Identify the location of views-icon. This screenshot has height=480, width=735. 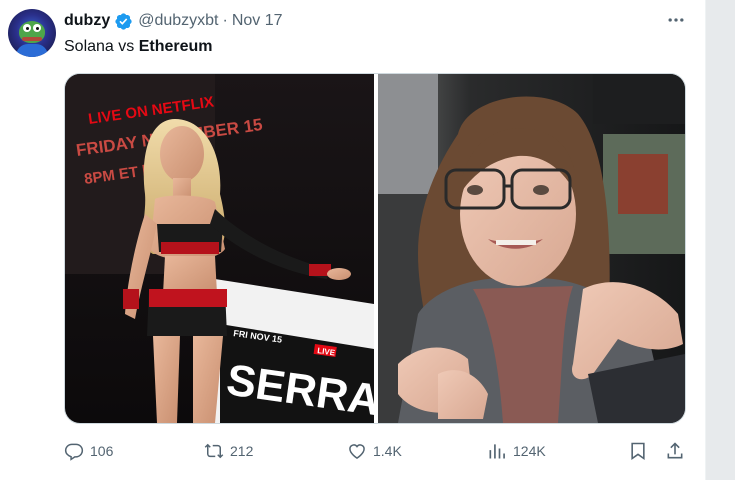
(497, 451).